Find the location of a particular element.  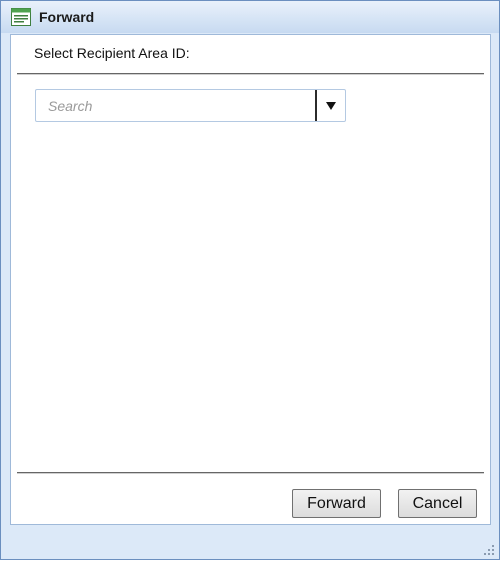

top-divider is located at coordinates (250, 74).